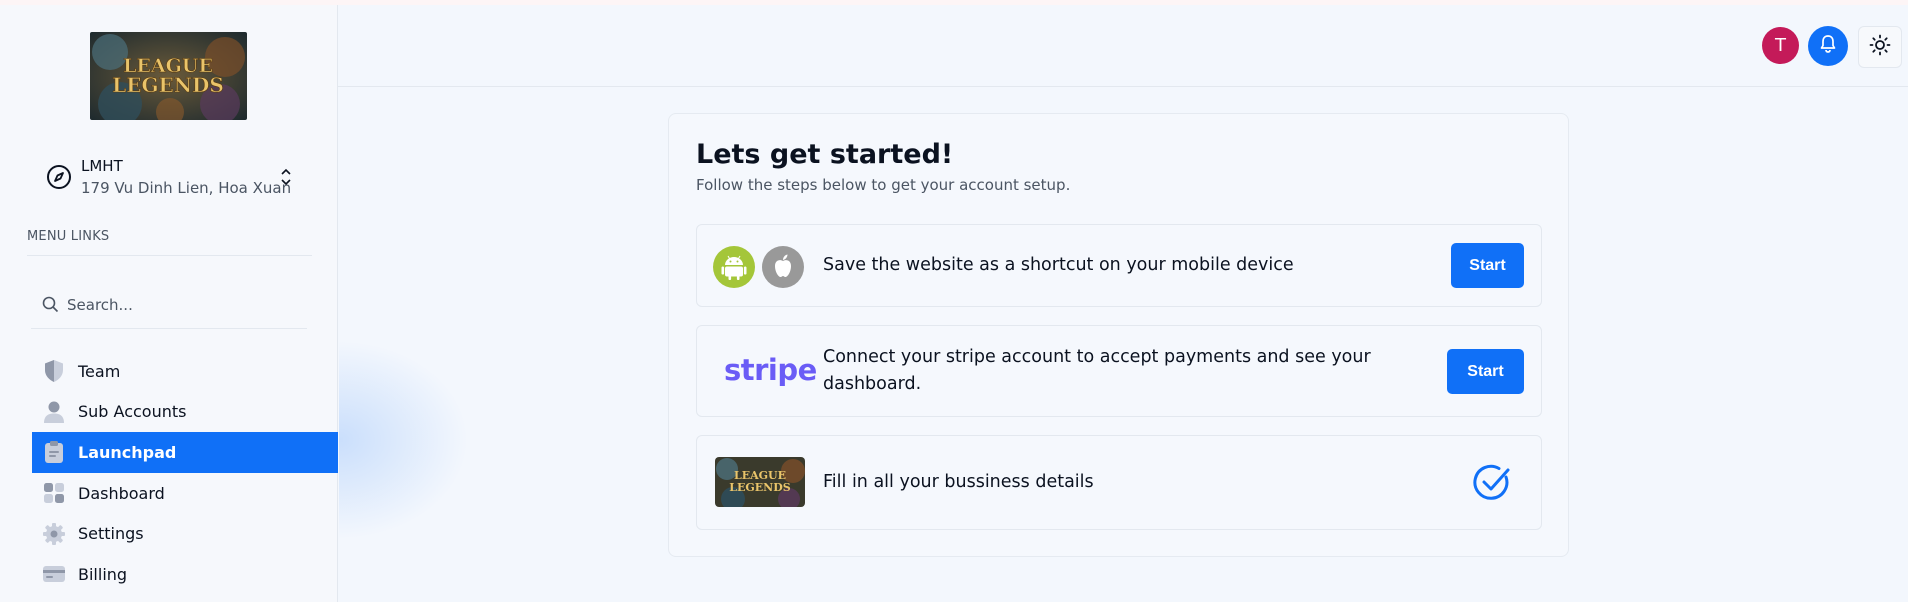  Describe the element at coordinates (54, 452) in the screenshot. I see `clipboard-icon` at that location.